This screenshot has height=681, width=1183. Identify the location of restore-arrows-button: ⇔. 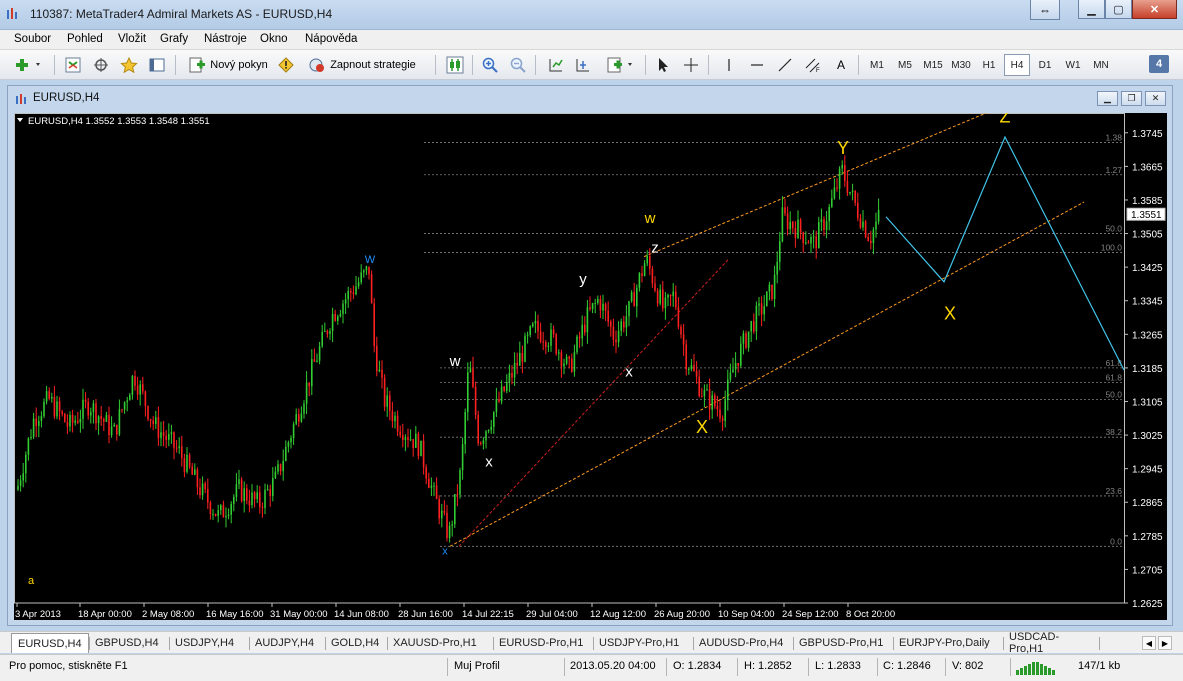
(1045, 10).